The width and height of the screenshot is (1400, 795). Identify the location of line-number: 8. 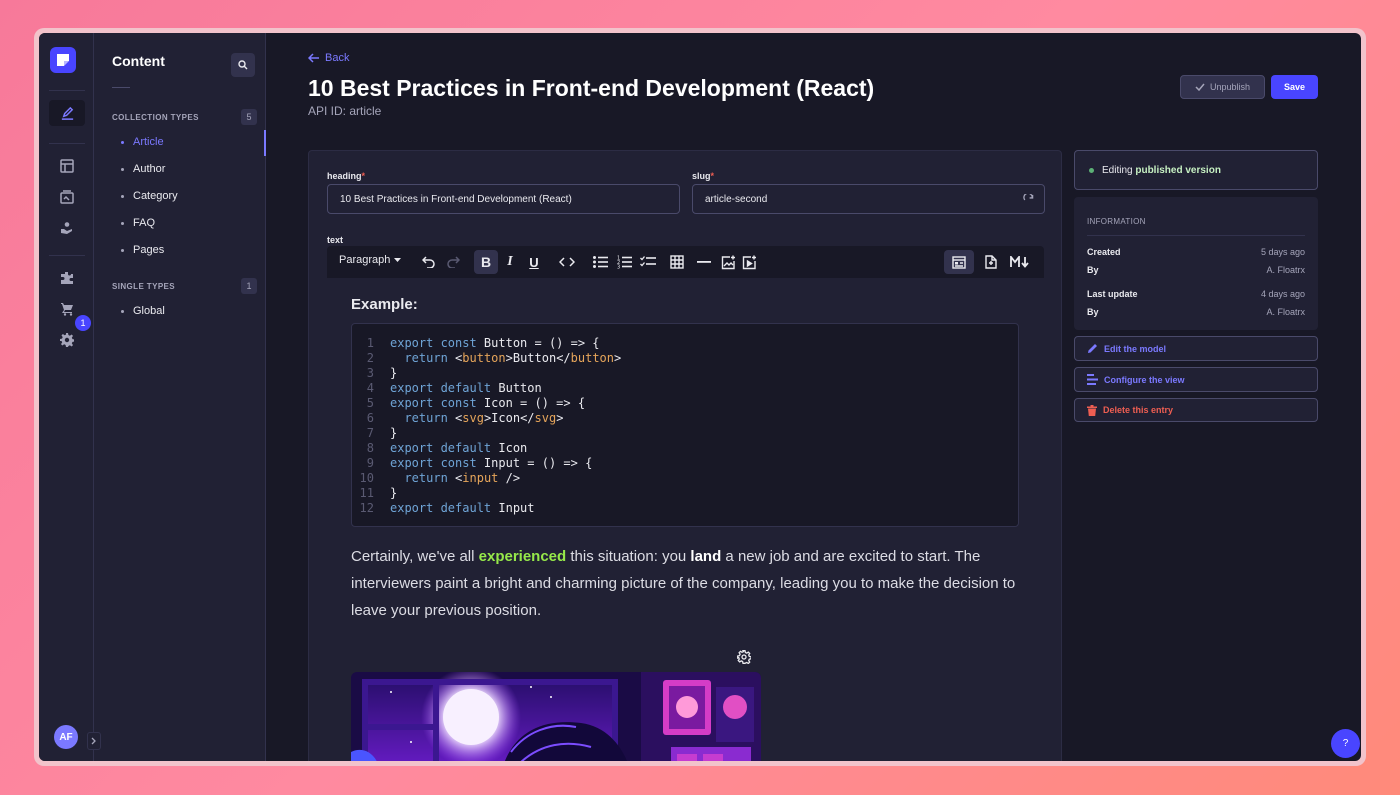
(370, 448).